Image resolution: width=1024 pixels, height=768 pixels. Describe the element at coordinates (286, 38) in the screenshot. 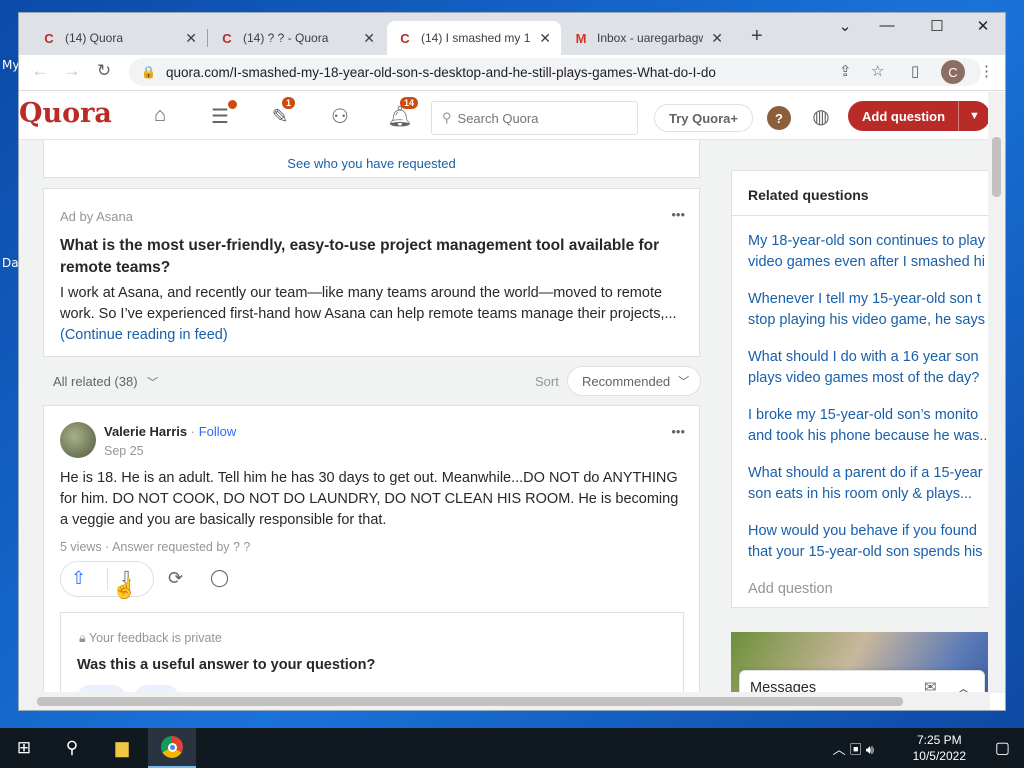

I see `tab-title: (14) ? ? - Quora` at that location.